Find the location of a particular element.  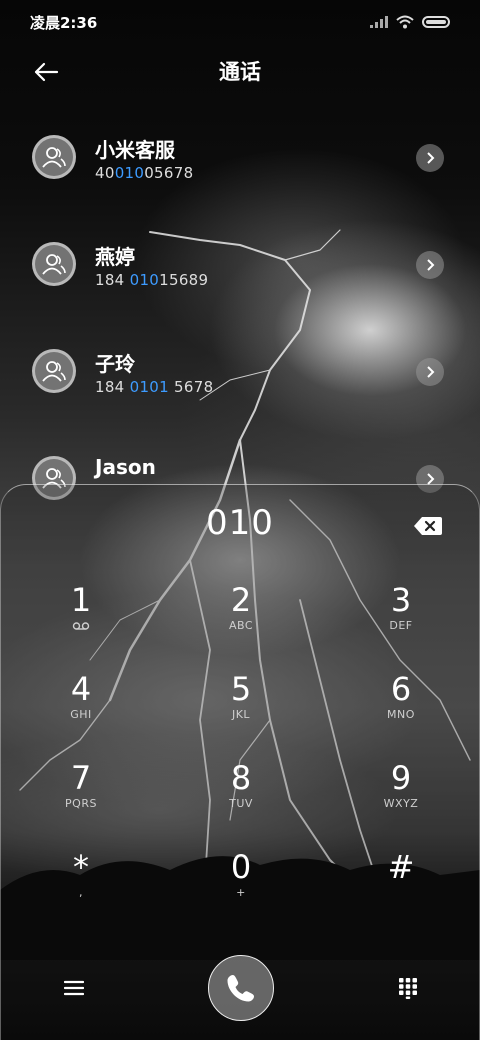

page-title: 通话 is located at coordinates (240, 72).